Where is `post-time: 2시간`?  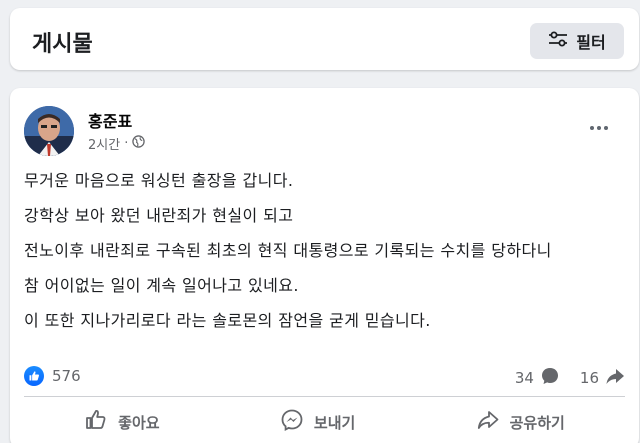
post-time: 2시간 is located at coordinates (104, 143).